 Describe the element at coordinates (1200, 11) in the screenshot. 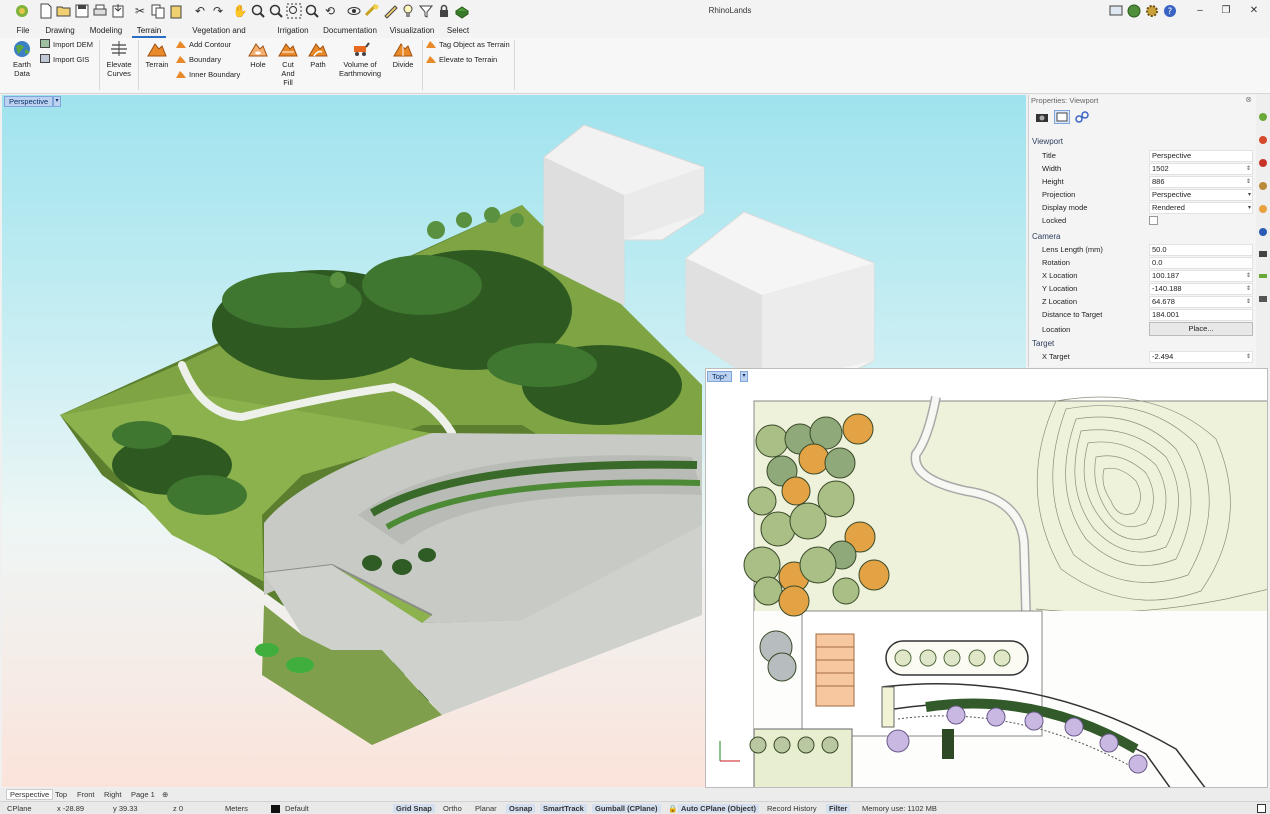

I see `minimize-button: –` at that location.